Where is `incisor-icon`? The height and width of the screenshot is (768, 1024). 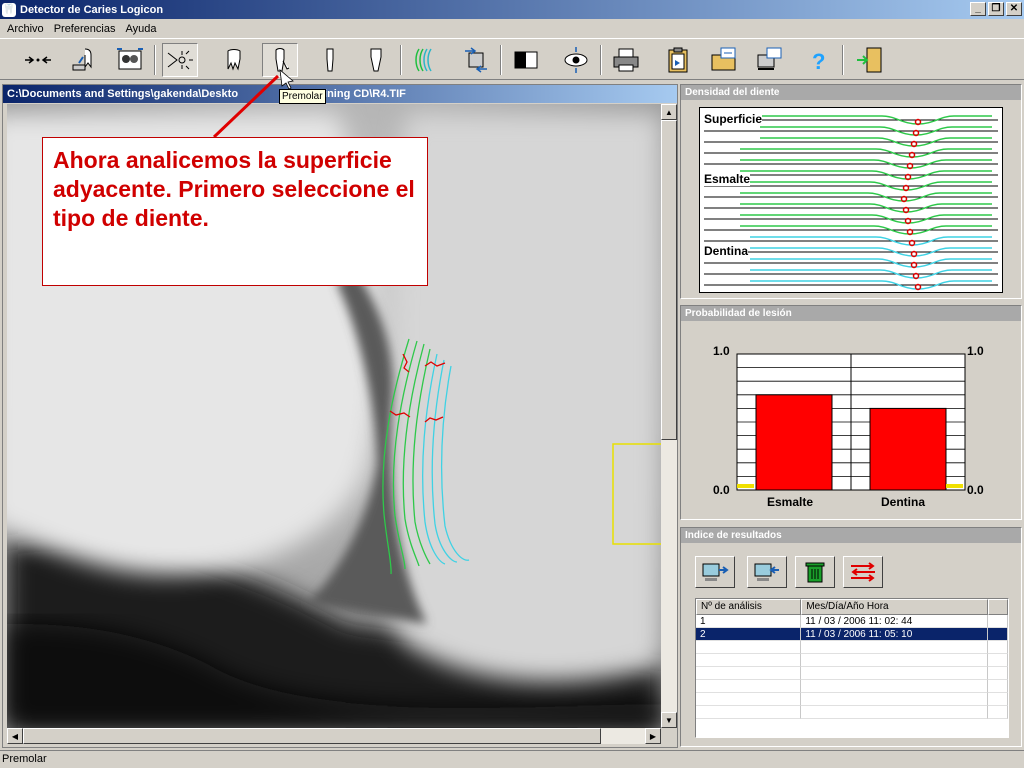 incisor-icon is located at coordinates (376, 60).